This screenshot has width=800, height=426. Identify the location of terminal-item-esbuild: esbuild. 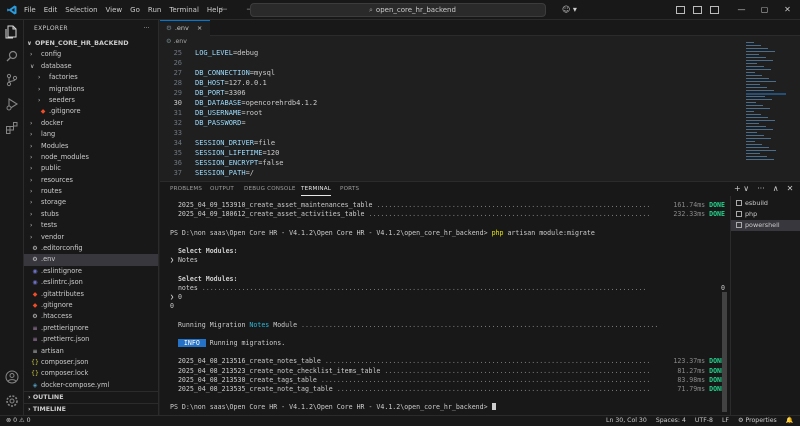
(765, 203).